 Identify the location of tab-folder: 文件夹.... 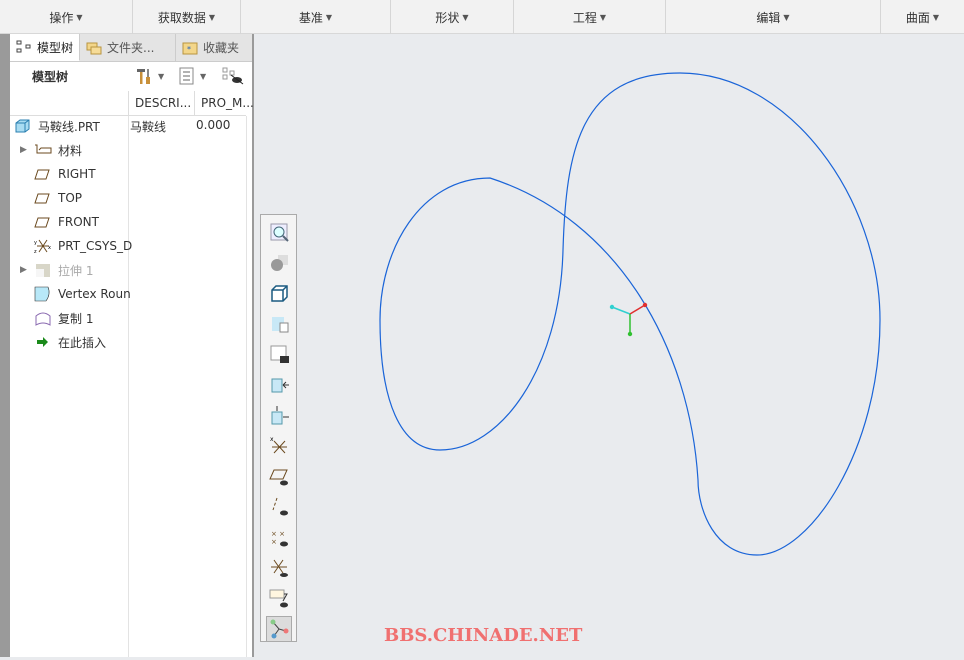
(128, 47).